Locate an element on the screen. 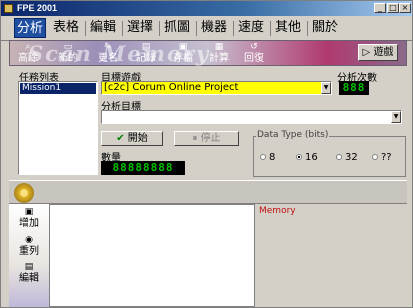 The image size is (413, 308). toolbar-button-label: 存檔 is located at coordinates (183, 58).